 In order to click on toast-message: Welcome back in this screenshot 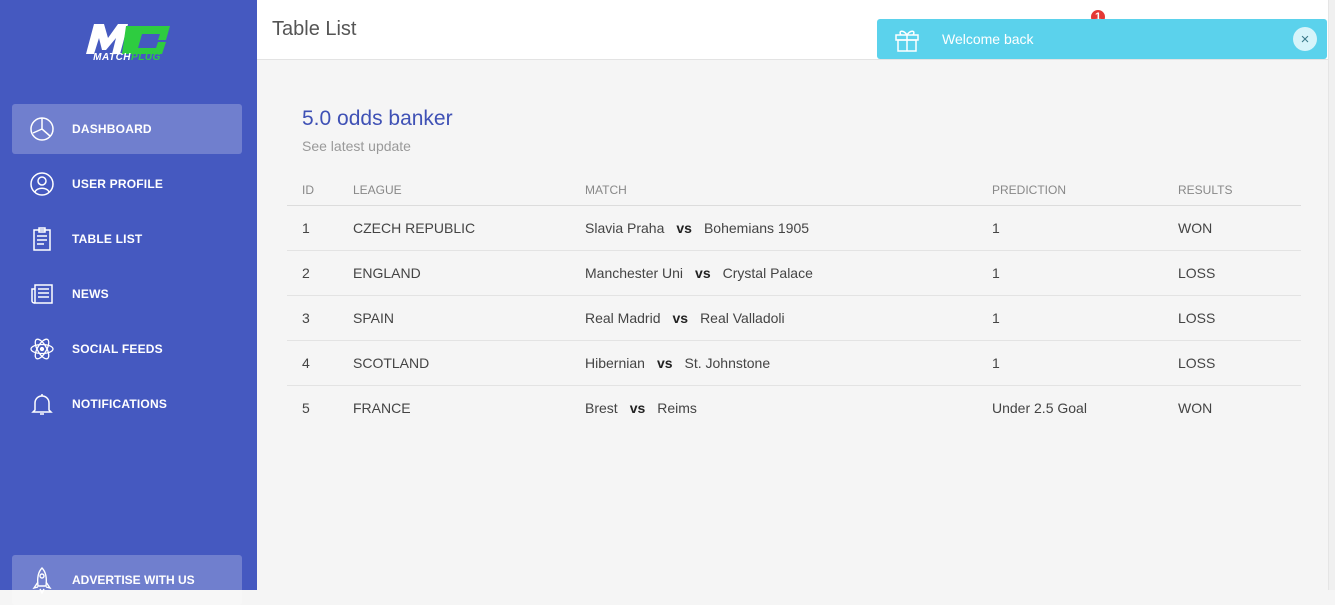, I will do `click(988, 39)`.